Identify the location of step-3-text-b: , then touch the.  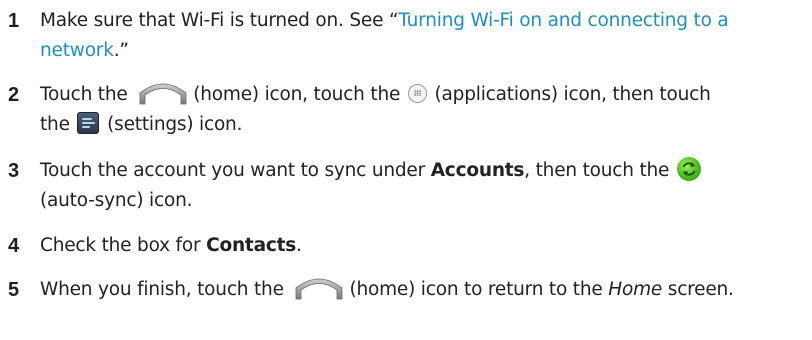
(599, 170).